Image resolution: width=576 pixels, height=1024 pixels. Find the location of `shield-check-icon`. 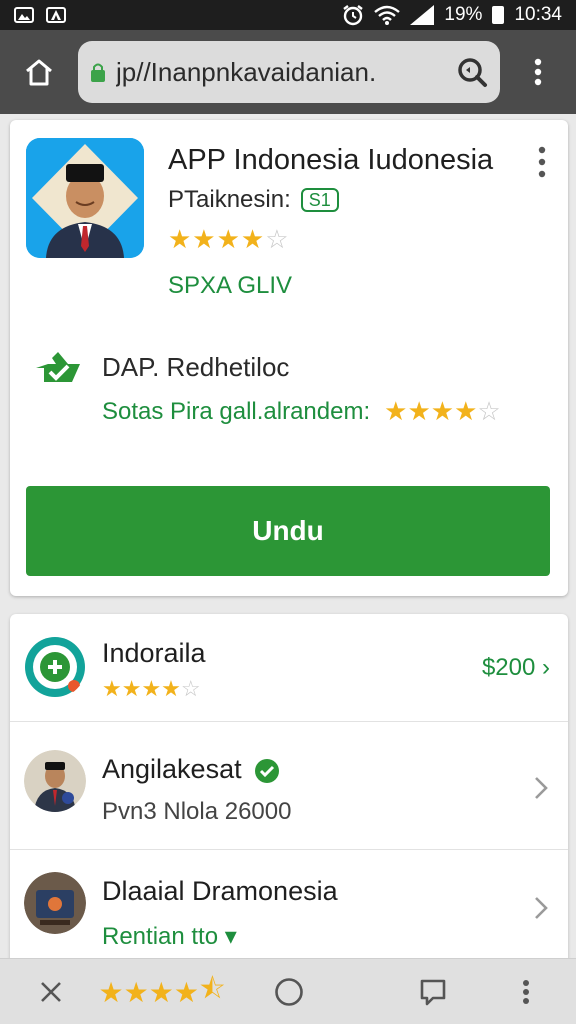

shield-check-icon is located at coordinates (58, 367).